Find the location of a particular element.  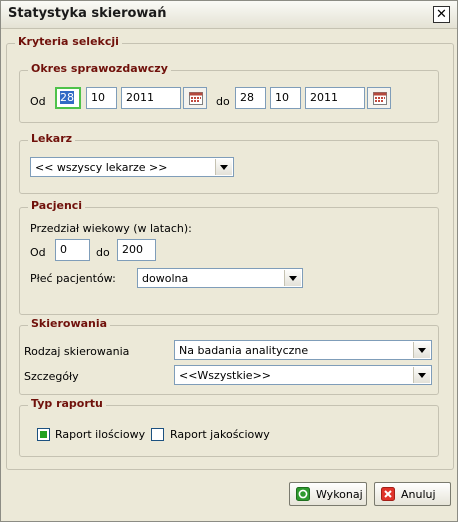

cancel-button: Anuluj is located at coordinates (412, 494).